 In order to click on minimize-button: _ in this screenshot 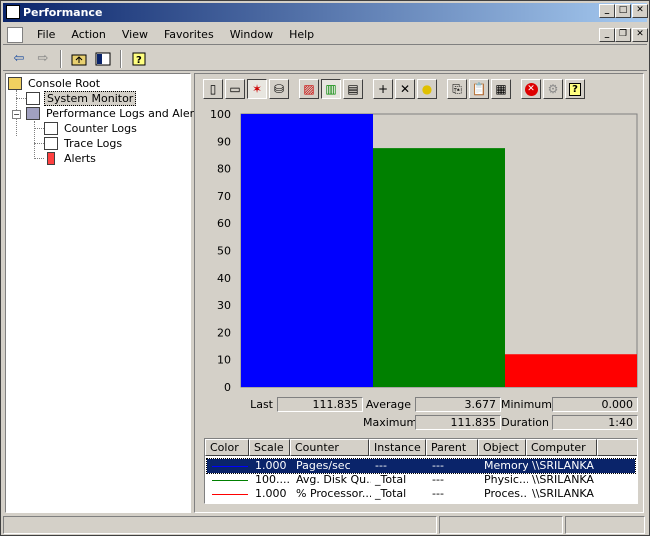, I will do `click(607, 11)`.